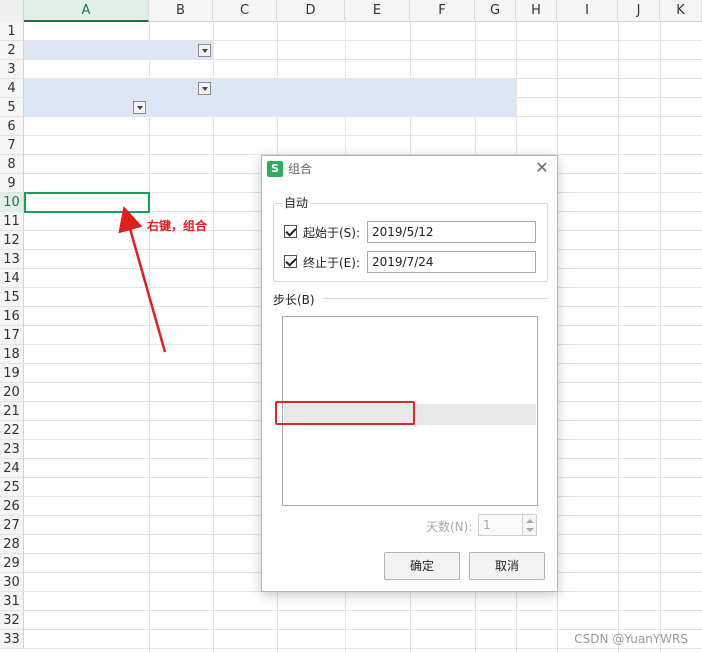 The image size is (702, 652). Describe the element at coordinates (12, 221) in the screenshot. I see `row-header-11: 11` at that location.